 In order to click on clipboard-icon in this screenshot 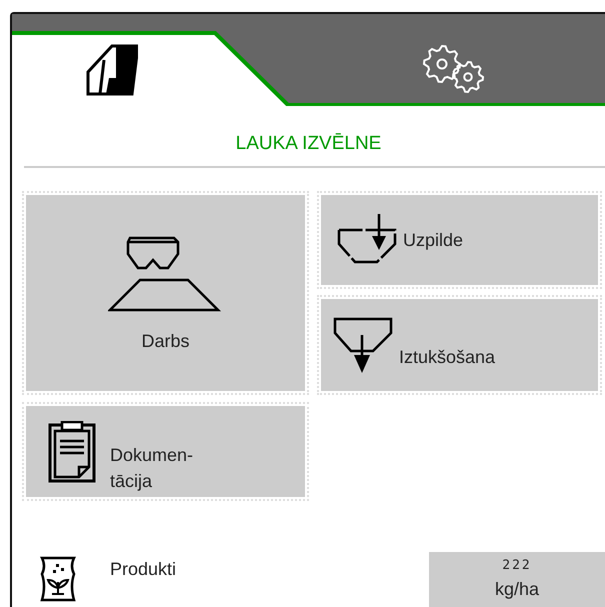, I will do `click(73, 451)`.